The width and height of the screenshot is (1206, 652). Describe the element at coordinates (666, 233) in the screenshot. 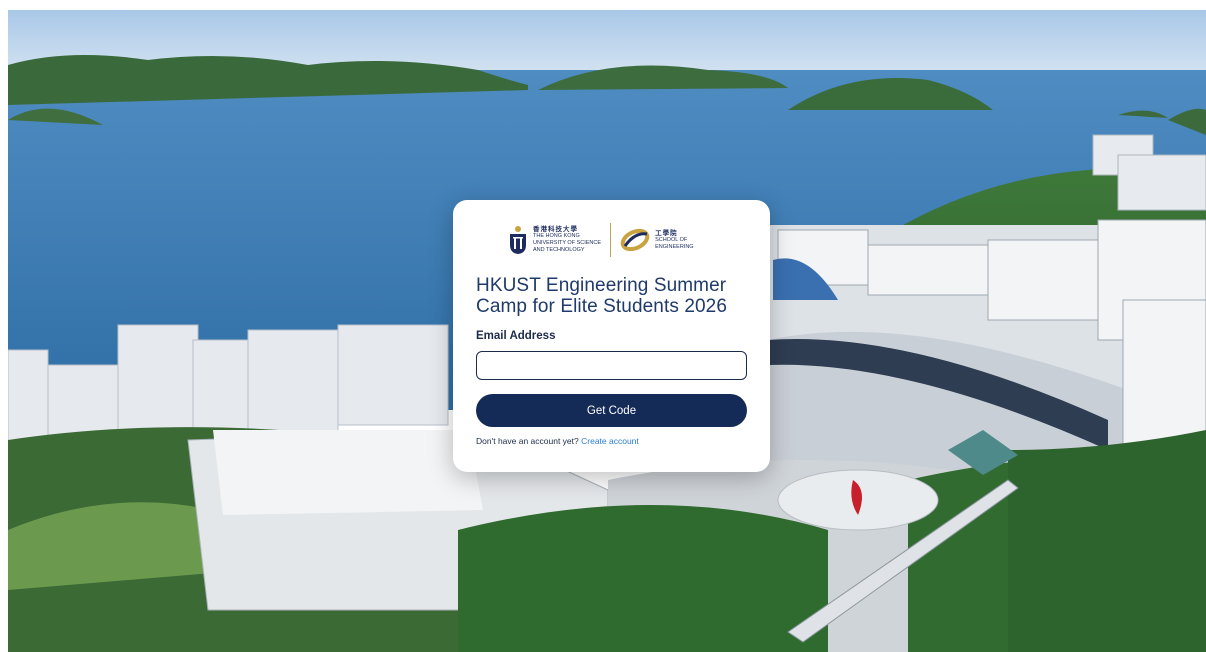

I see `school-name-chinese: 工學院` at that location.